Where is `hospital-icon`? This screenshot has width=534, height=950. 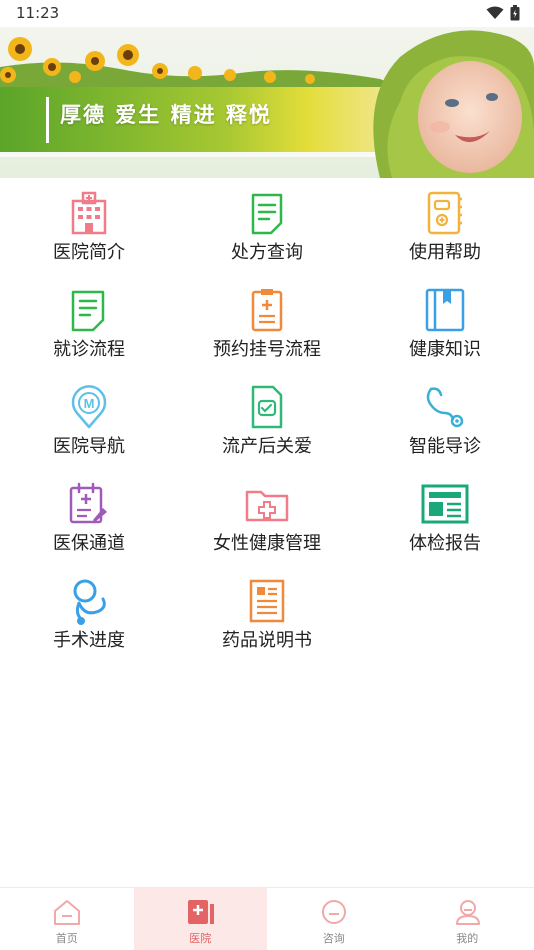 hospital-icon is located at coordinates (200, 912).